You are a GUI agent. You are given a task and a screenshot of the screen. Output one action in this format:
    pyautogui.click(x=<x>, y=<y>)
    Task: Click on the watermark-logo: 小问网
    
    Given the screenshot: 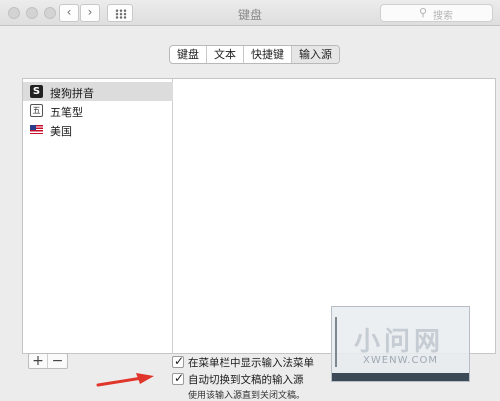 What is the action you would take?
    pyautogui.click(x=399, y=342)
    